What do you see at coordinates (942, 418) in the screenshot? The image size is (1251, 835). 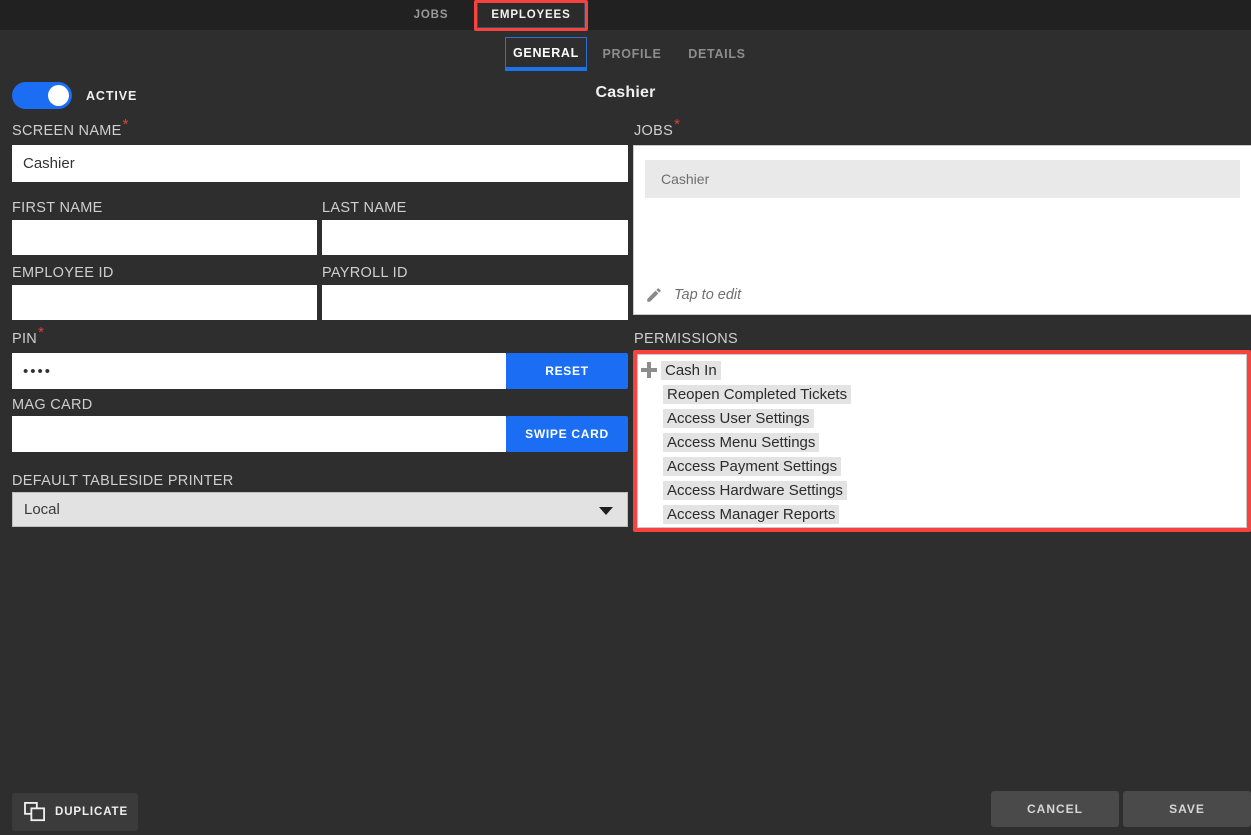 I see `permission-row: Access User Settings` at bounding box center [942, 418].